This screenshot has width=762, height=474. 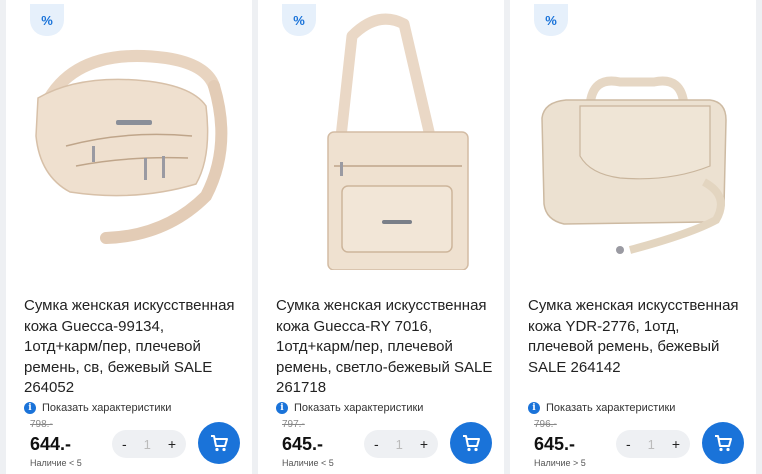 What do you see at coordinates (545, 424) in the screenshot?
I see `old-price: 796.-` at bounding box center [545, 424].